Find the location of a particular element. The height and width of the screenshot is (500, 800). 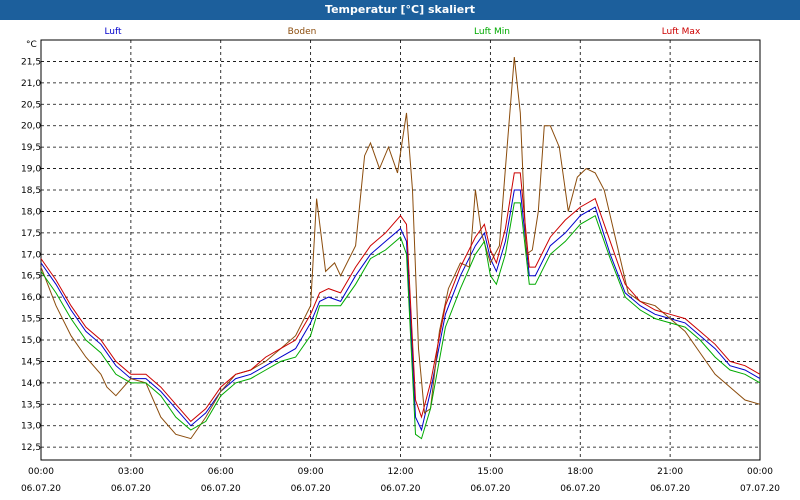

x-tick-time: 18:00 is located at coordinates (580, 472).